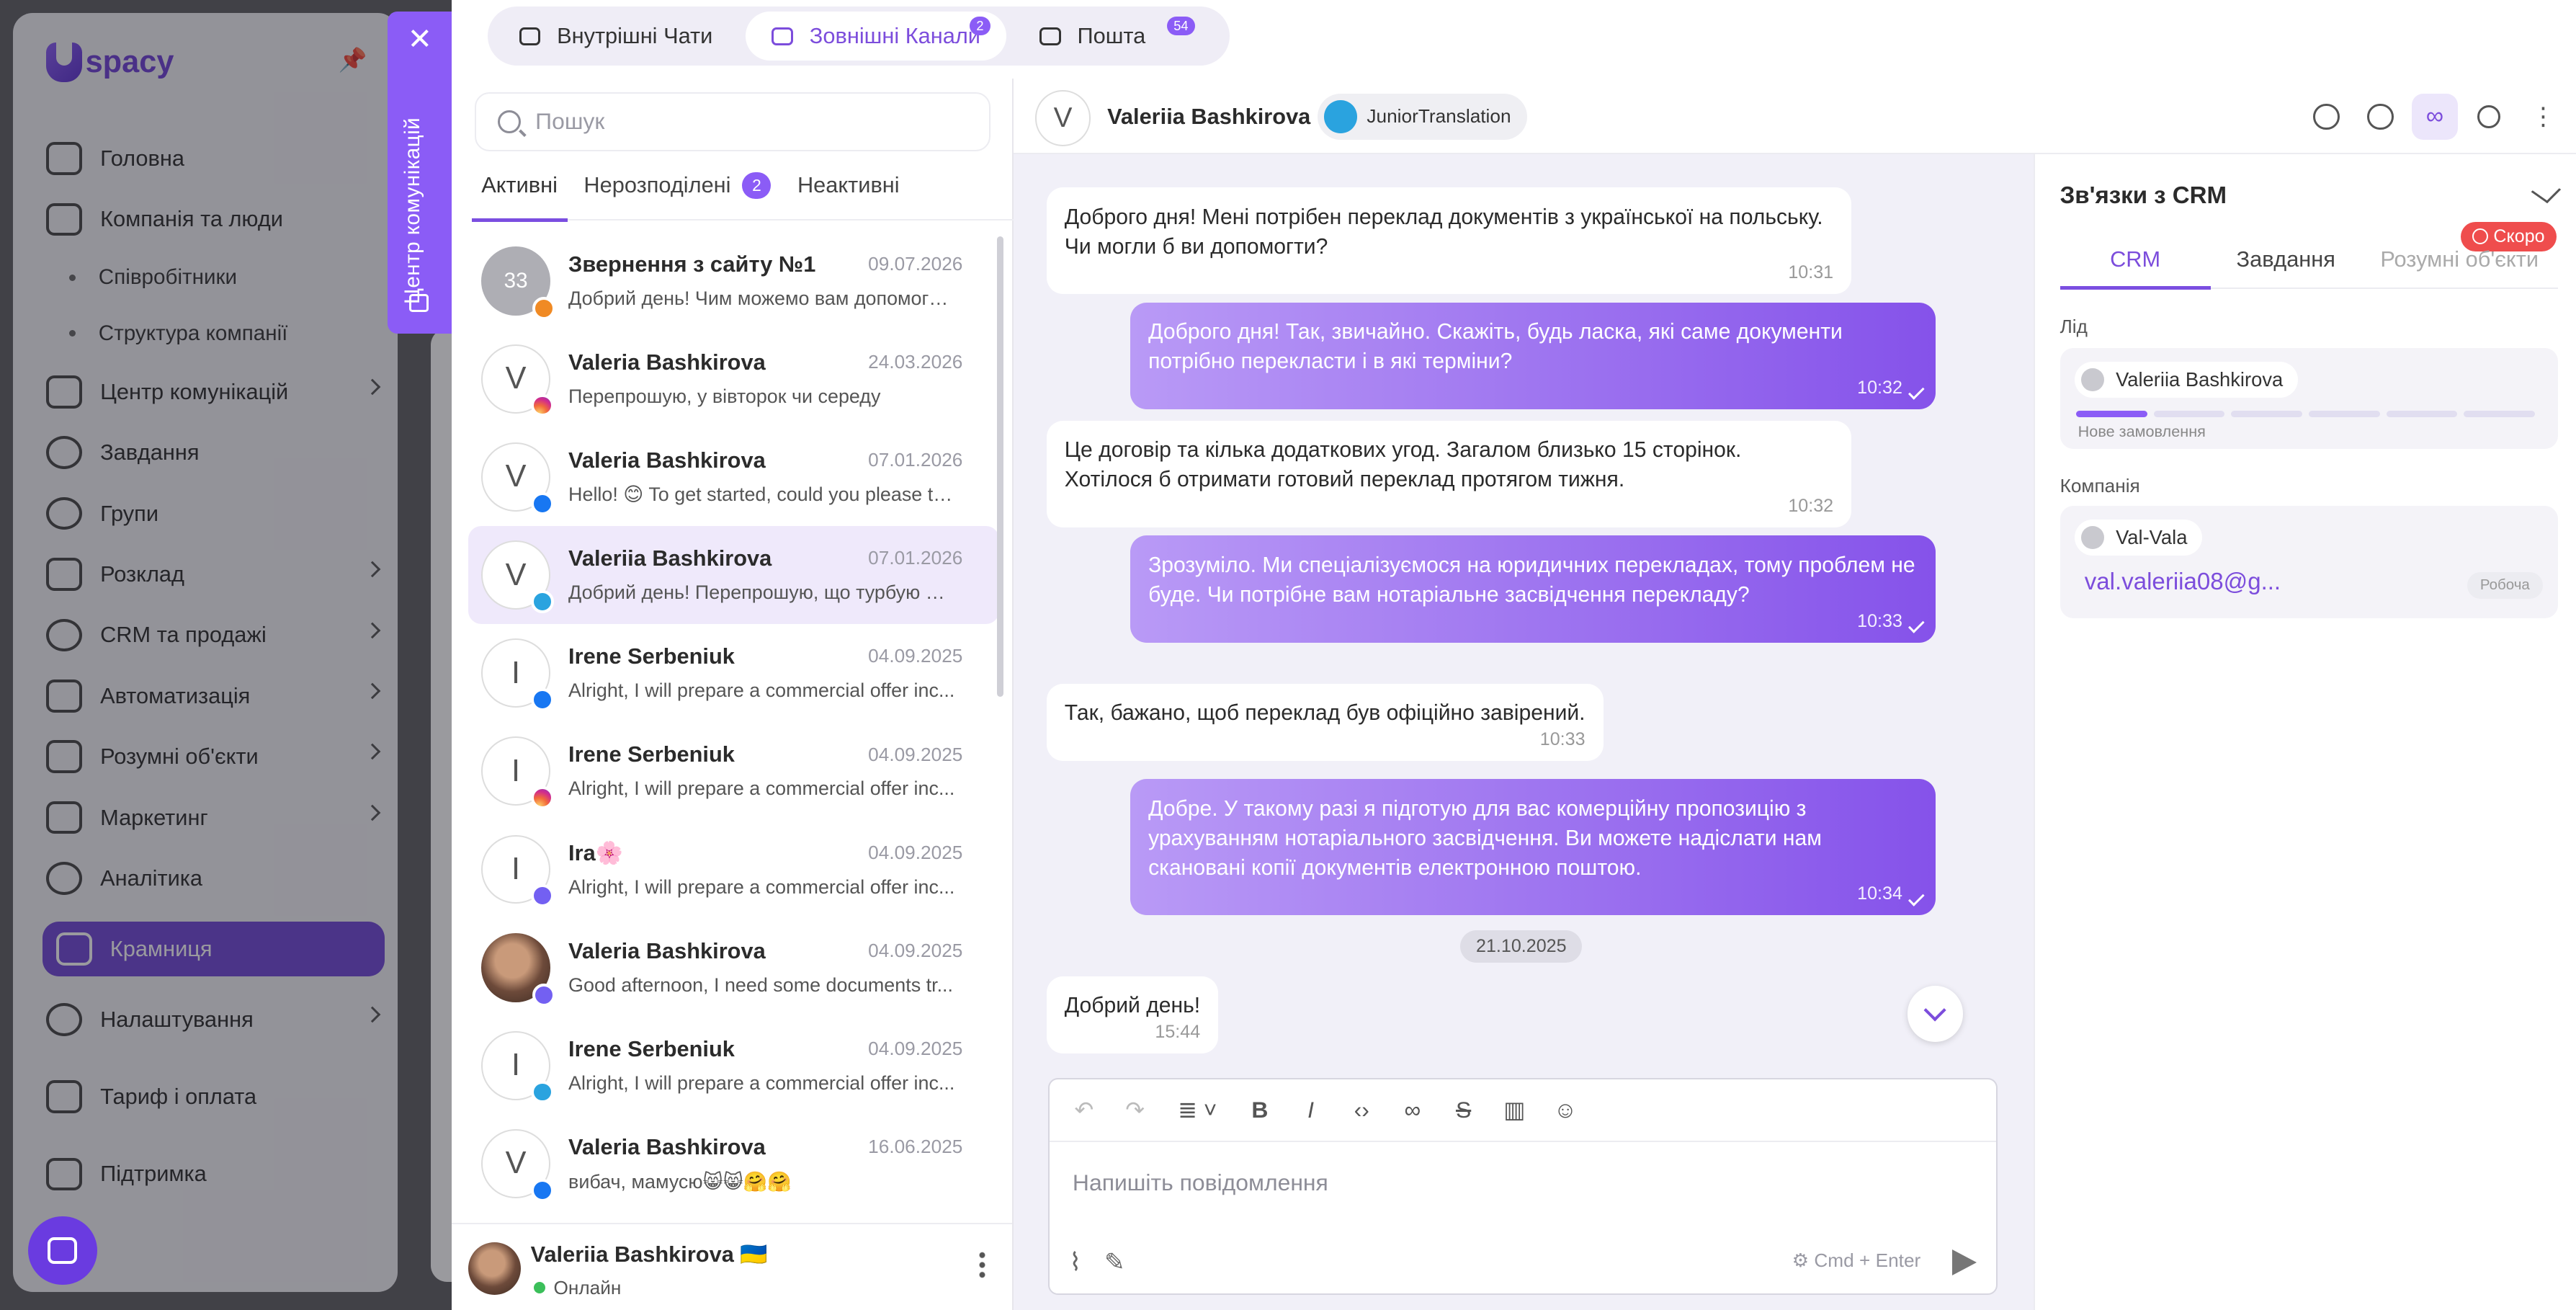 Image resolution: width=2576 pixels, height=1310 pixels. Describe the element at coordinates (1514, 1110) in the screenshot. I see `trash-icon: ▥` at that location.